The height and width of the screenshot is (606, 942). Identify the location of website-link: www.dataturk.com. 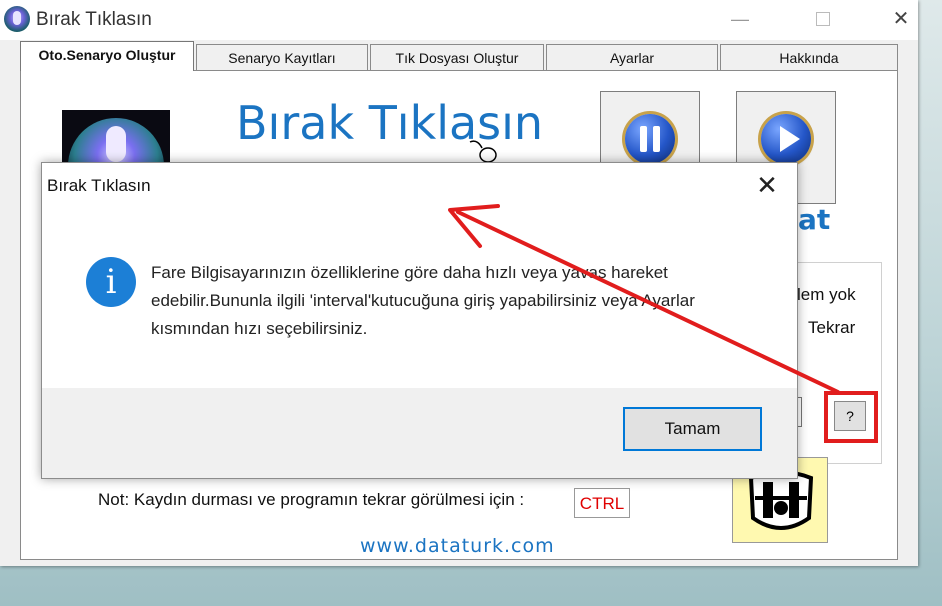
(457, 546).